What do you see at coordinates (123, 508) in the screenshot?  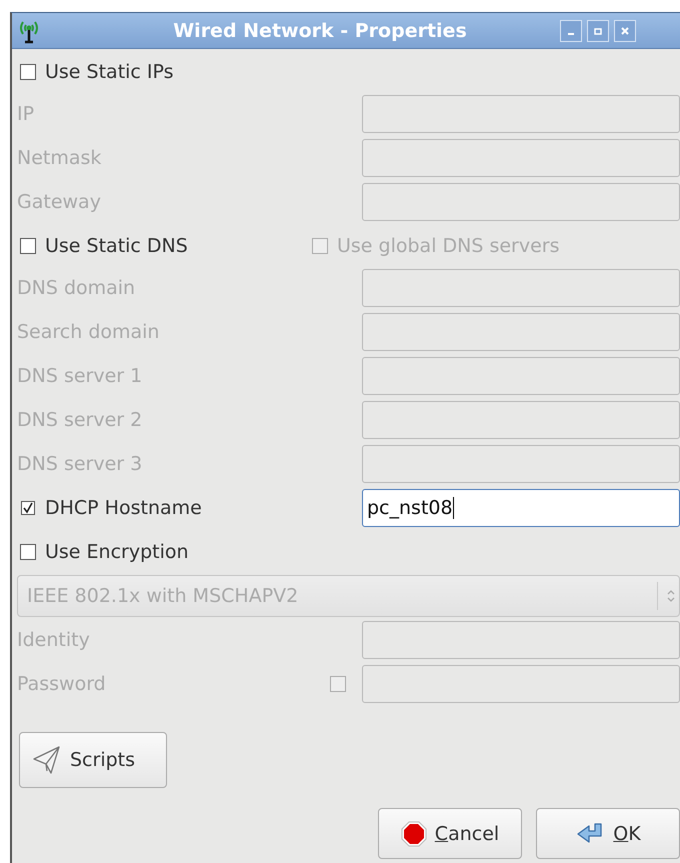 I see `checkbox-label: DHCP Hostname` at bounding box center [123, 508].